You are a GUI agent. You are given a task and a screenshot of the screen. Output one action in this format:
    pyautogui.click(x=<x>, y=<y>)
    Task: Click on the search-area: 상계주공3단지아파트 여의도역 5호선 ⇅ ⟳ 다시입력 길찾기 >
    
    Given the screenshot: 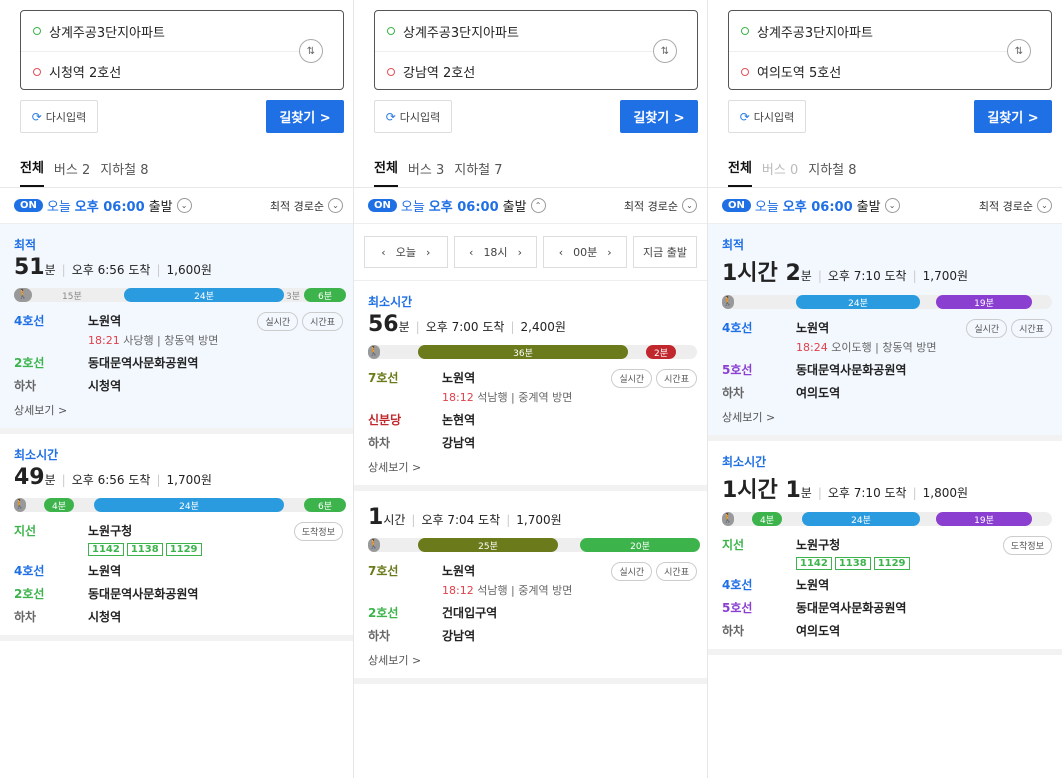 What is the action you would take?
    pyautogui.click(x=885, y=76)
    